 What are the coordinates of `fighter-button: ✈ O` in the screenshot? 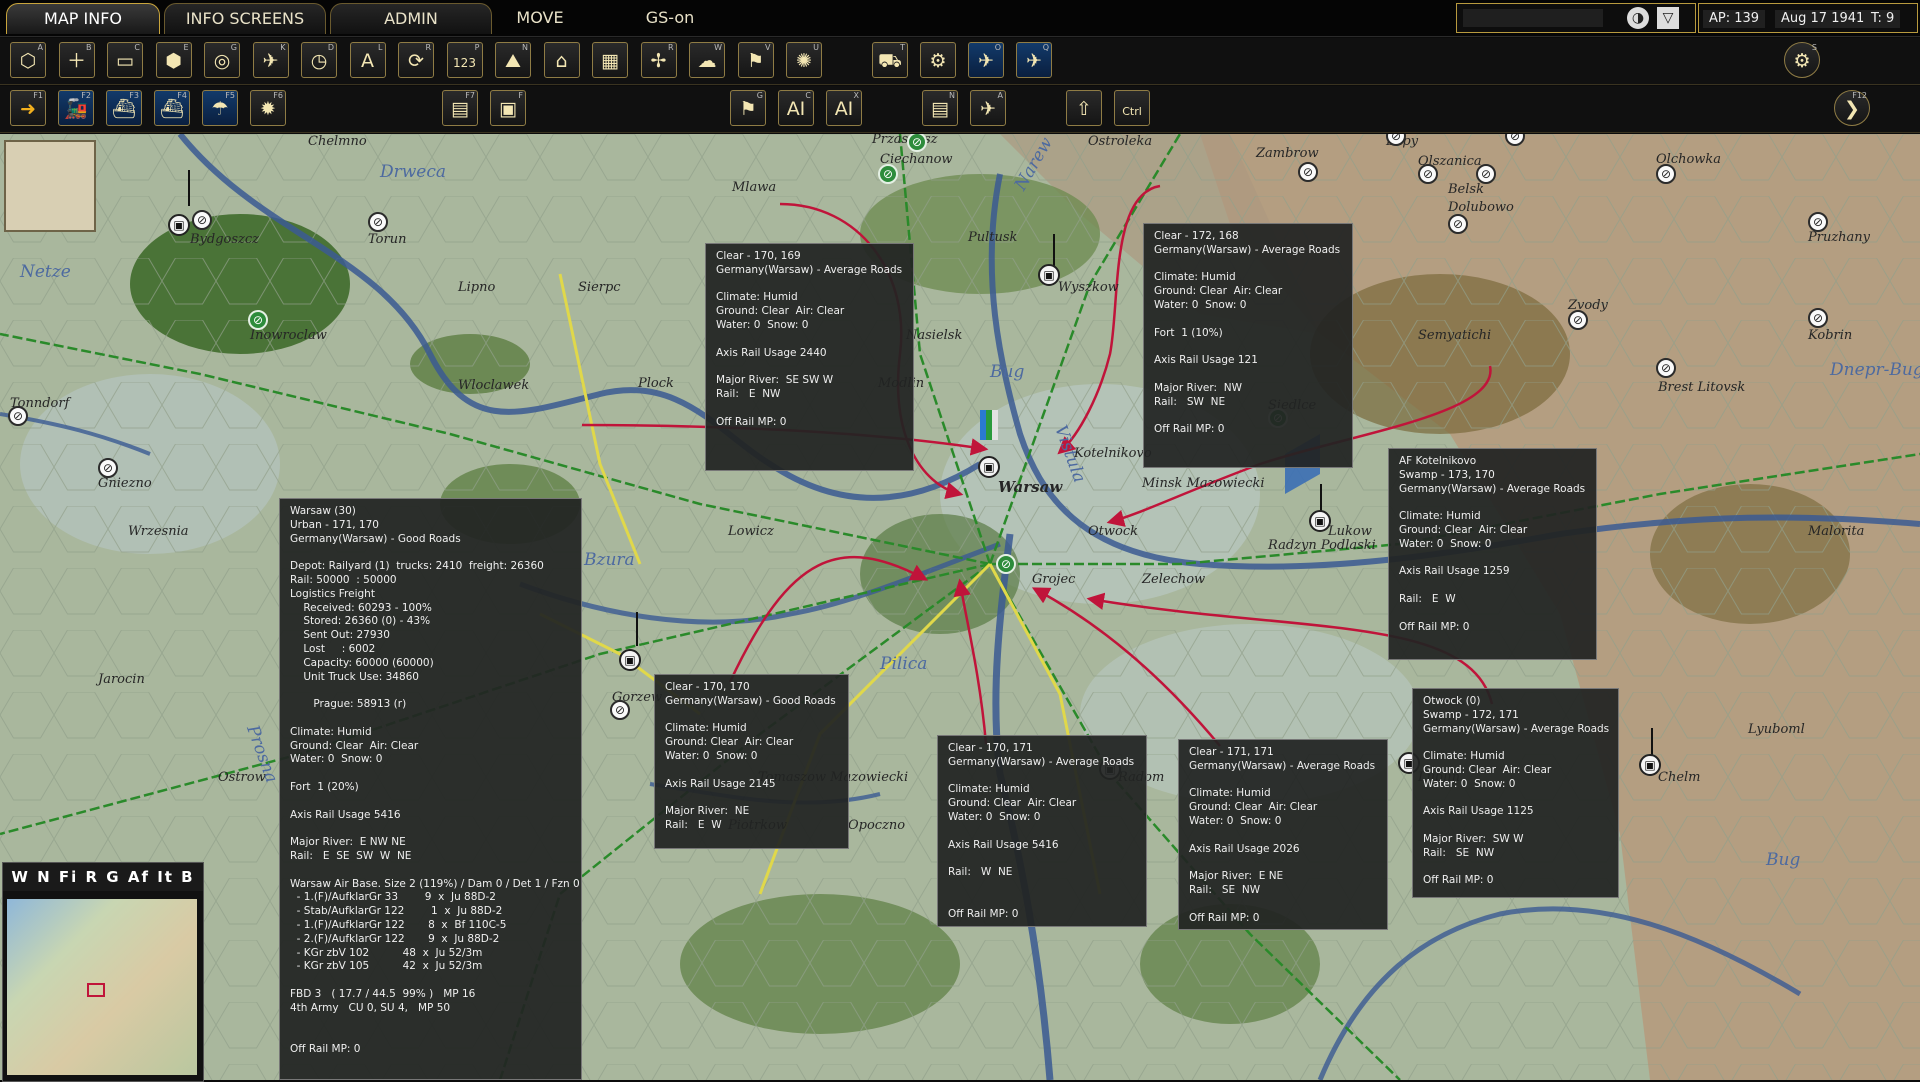 It's located at (986, 60).